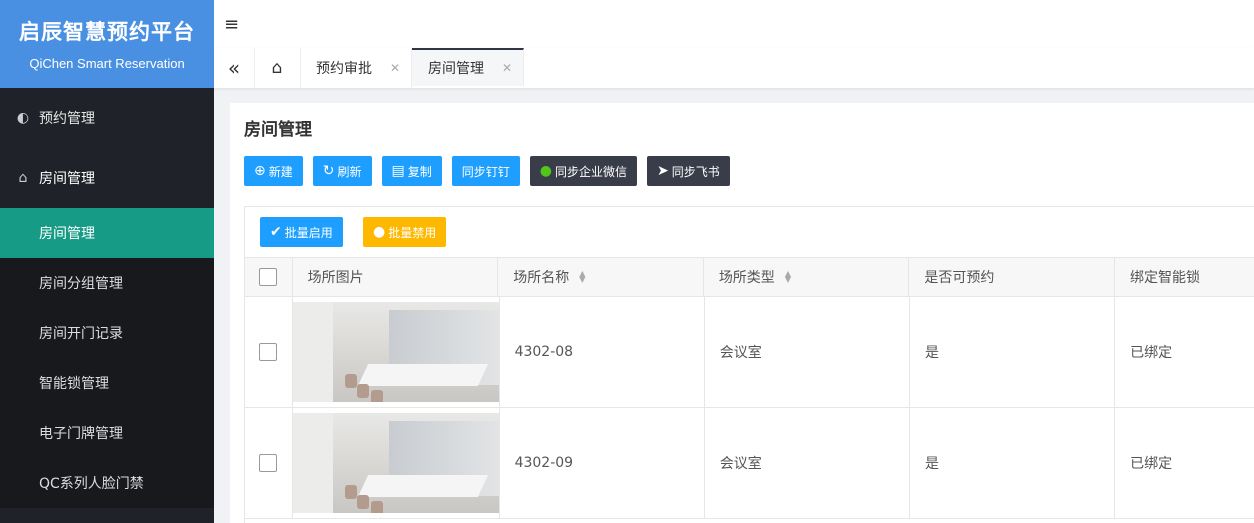 This screenshot has height=523, width=1254. Describe the element at coordinates (602, 463) in the screenshot. I see `room-name-cell: 4302-09` at that location.